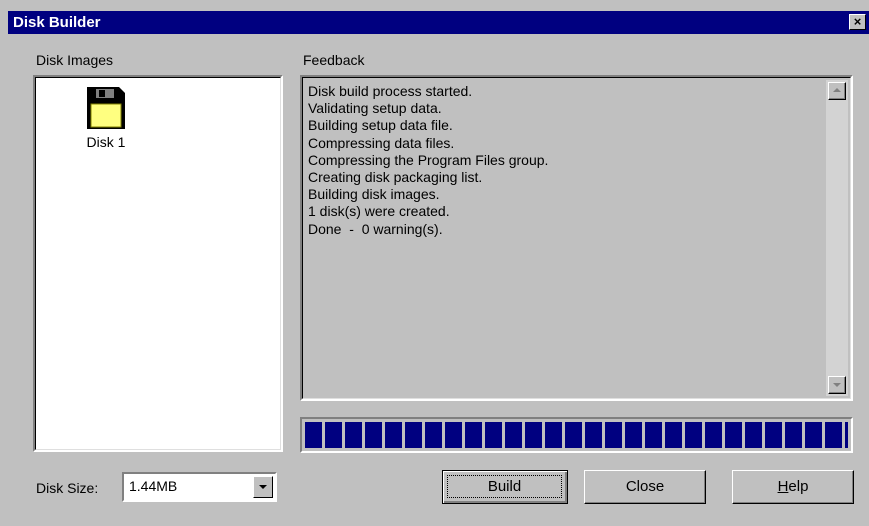 Image resolution: width=869 pixels, height=526 pixels. Describe the element at coordinates (57, 22) in the screenshot. I see `window-title: Disk Builder` at that location.